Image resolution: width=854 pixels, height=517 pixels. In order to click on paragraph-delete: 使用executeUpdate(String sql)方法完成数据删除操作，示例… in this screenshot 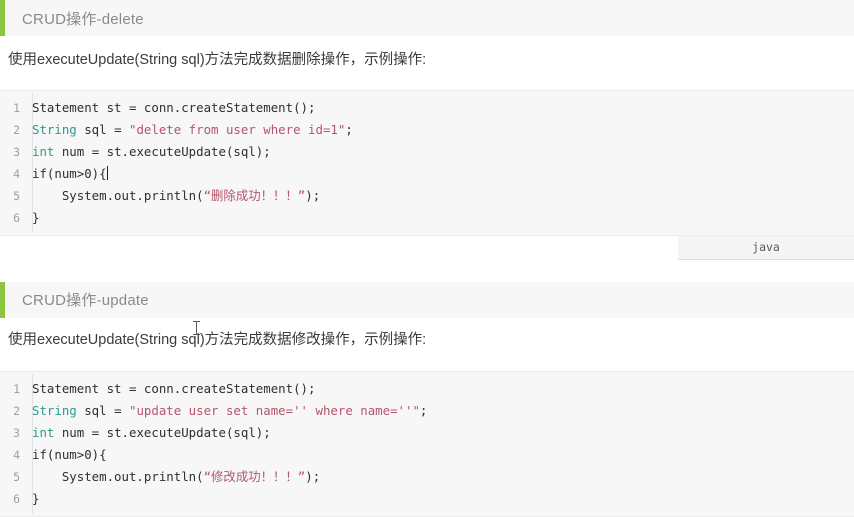, I will do `click(217, 60)`.